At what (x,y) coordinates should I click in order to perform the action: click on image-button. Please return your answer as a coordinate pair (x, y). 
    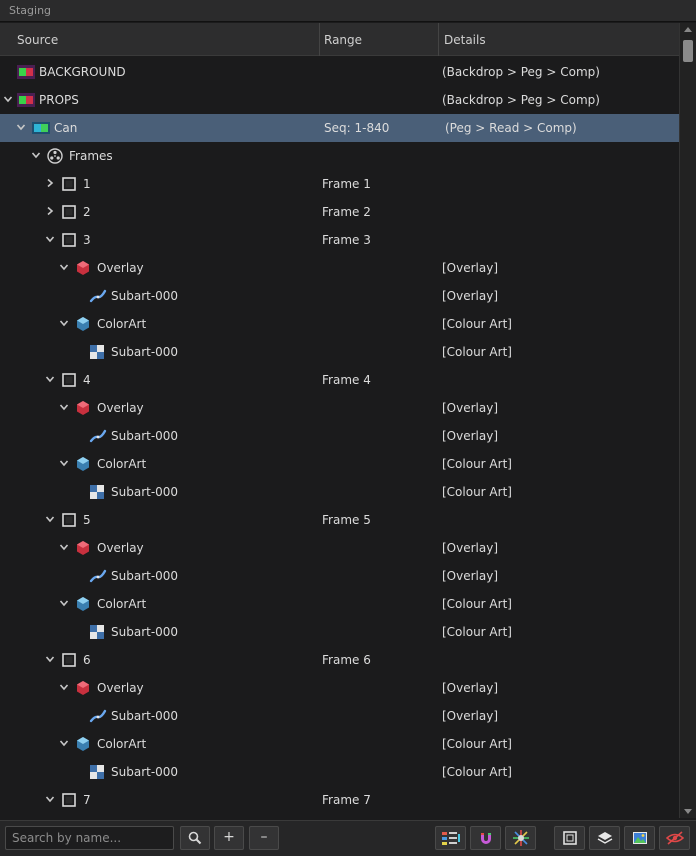
    Looking at the image, I should click on (639, 838).